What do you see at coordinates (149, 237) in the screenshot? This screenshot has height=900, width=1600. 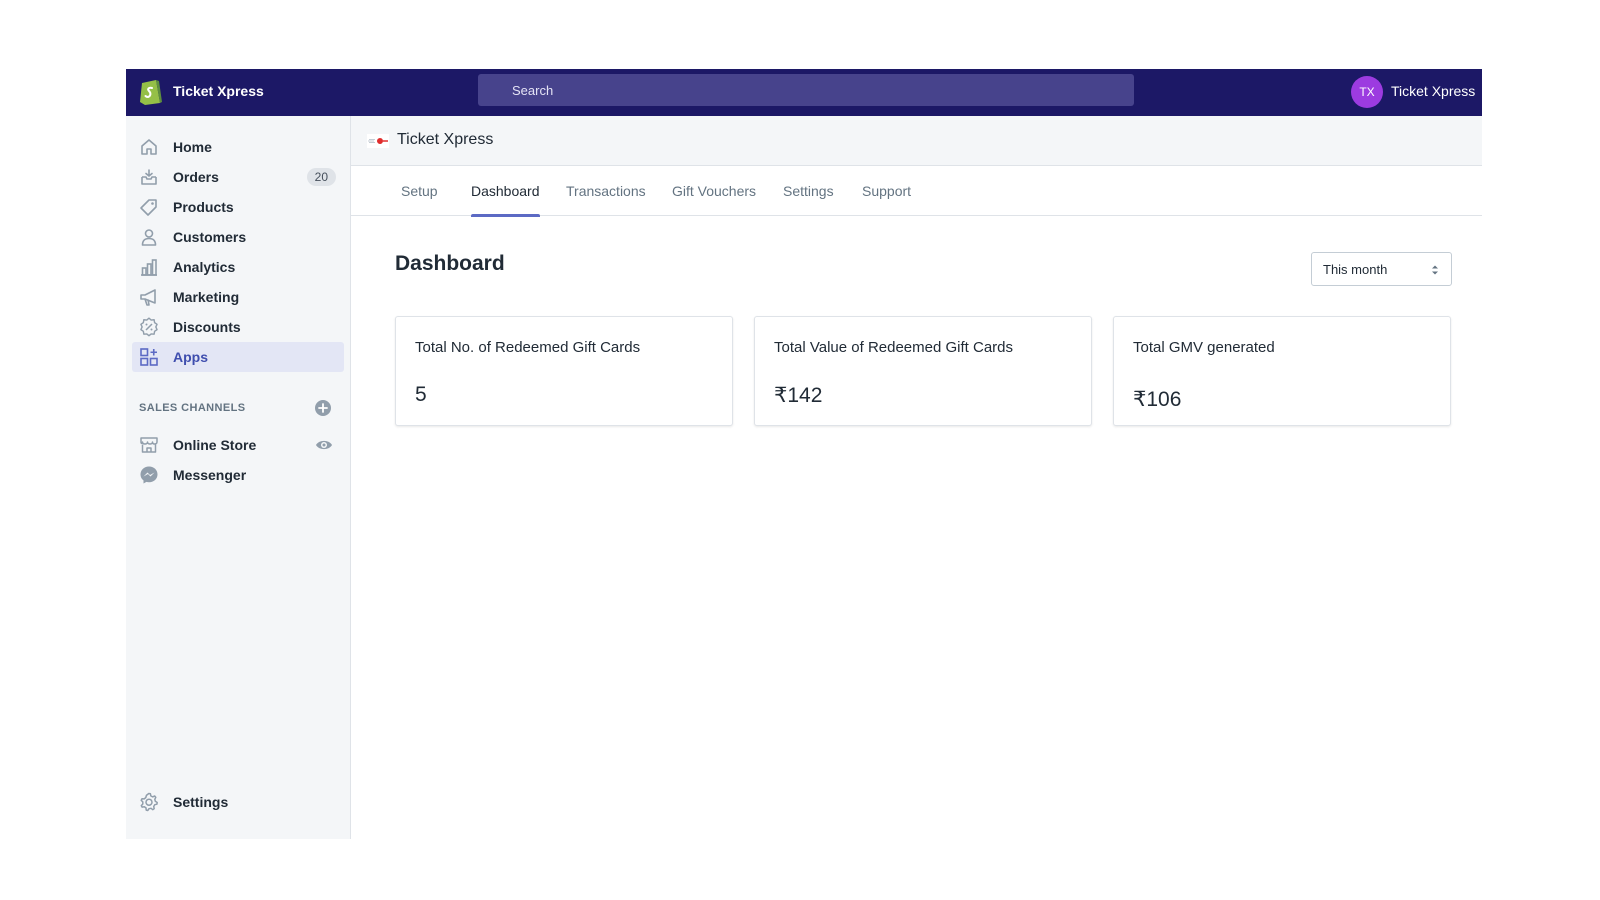 I see `person-icon` at bounding box center [149, 237].